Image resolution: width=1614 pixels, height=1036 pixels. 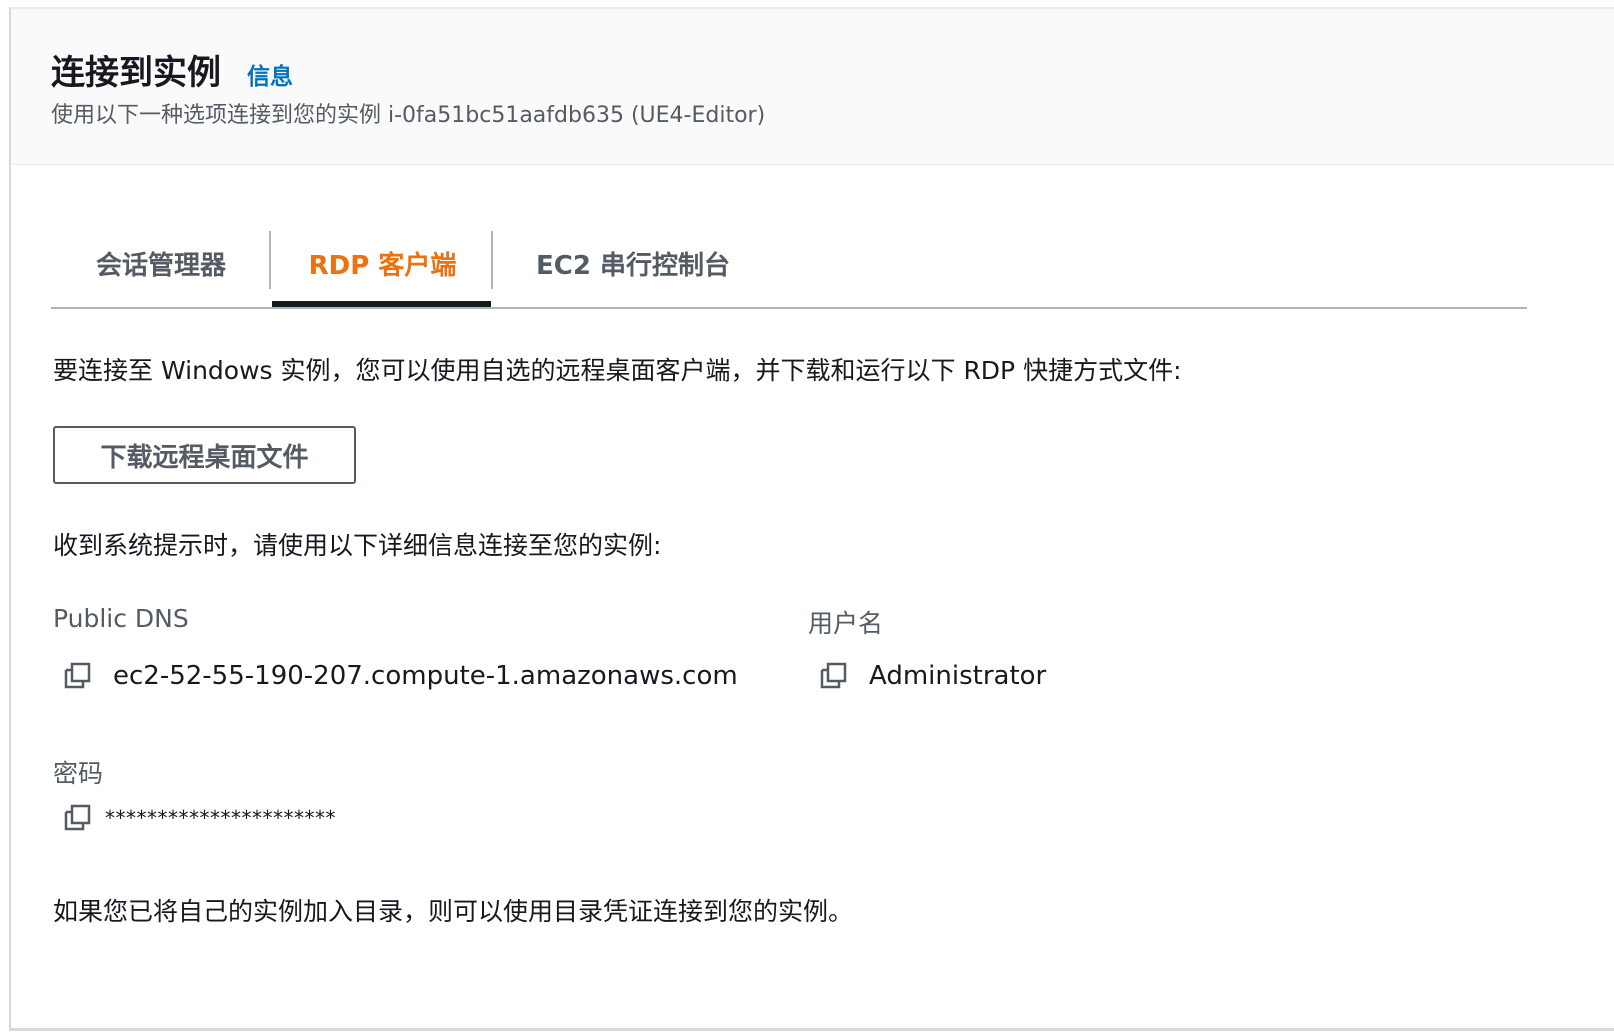 I want to click on active-tab-indicator, so click(x=381, y=304).